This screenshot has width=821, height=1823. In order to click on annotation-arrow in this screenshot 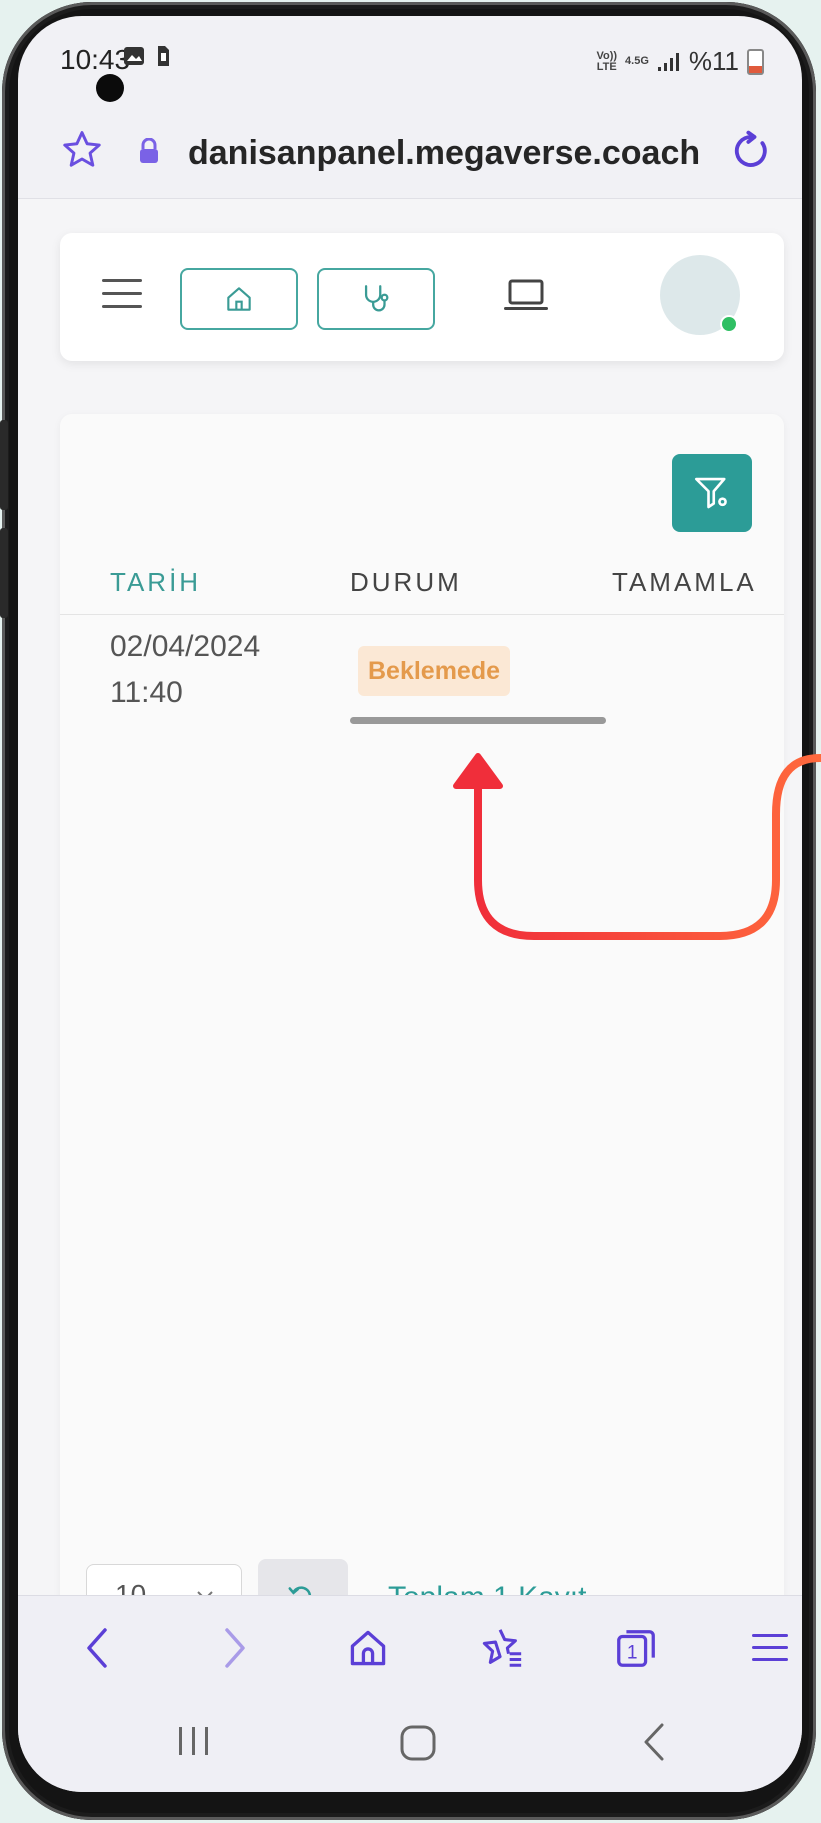, I will do `click(637, 846)`.